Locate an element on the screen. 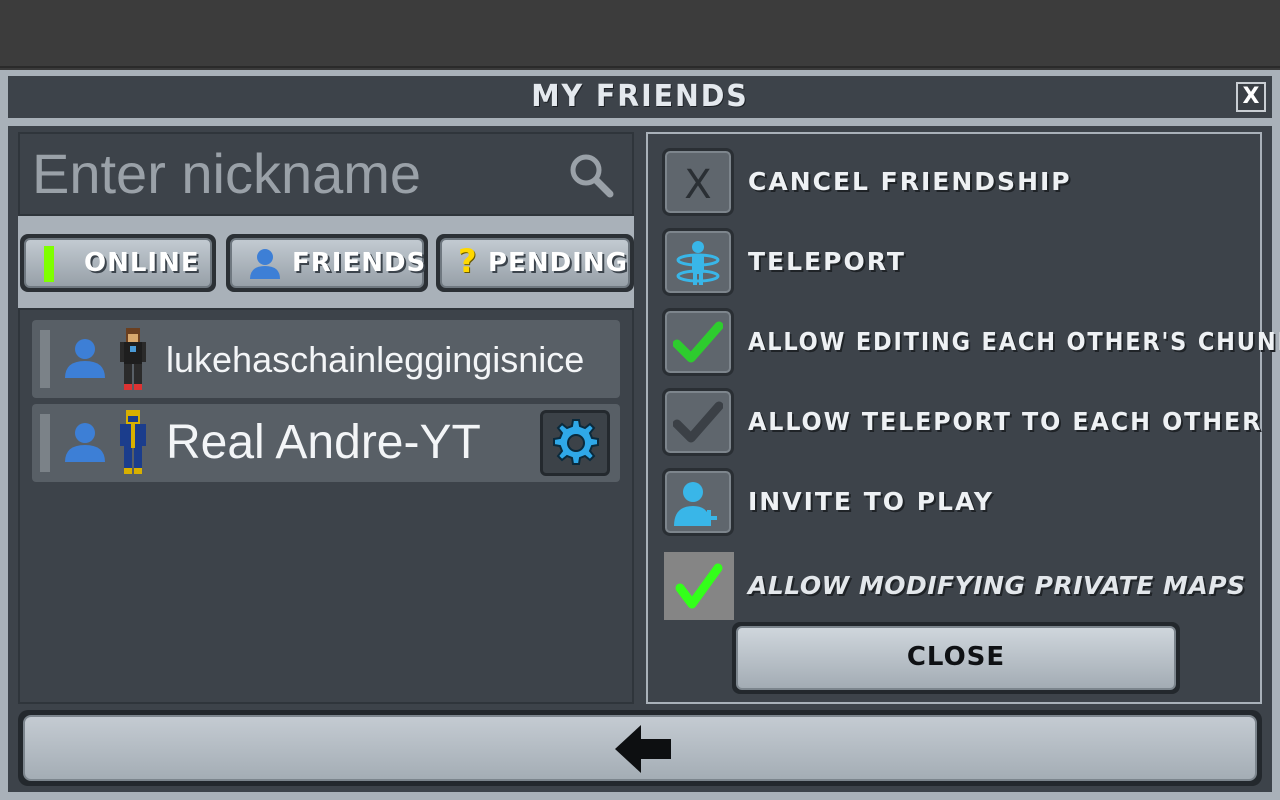 This screenshot has width=1280, height=800. private-maps-checkbox is located at coordinates (699, 586).